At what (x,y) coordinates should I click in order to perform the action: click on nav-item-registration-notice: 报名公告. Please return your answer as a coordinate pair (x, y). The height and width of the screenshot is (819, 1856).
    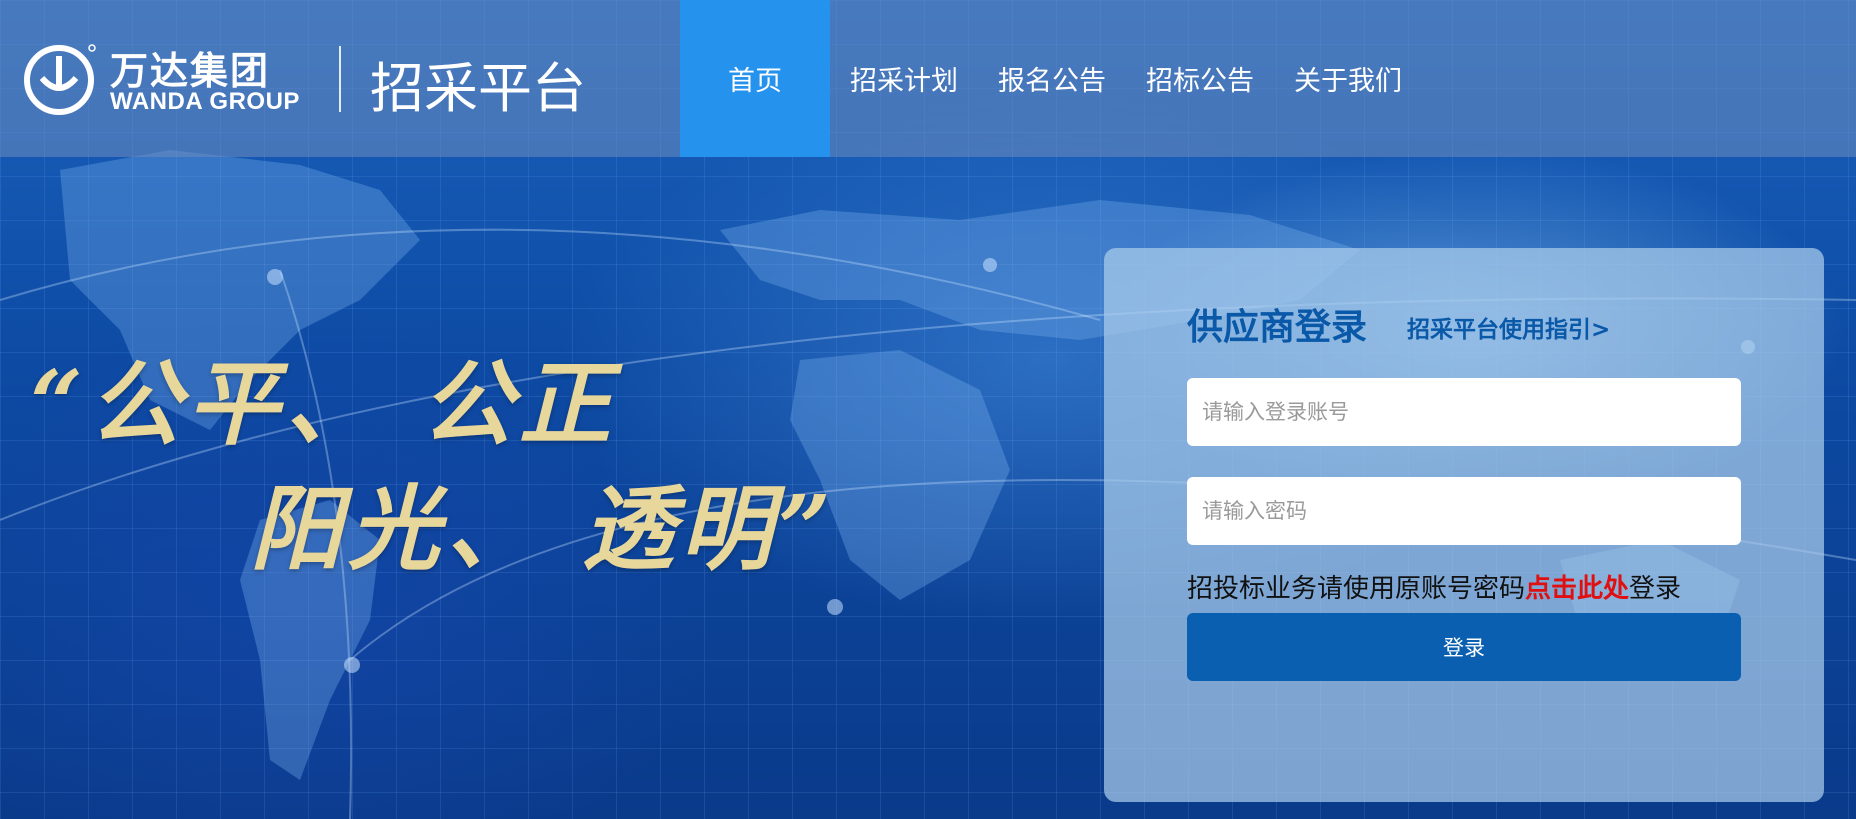
    Looking at the image, I should click on (1052, 78).